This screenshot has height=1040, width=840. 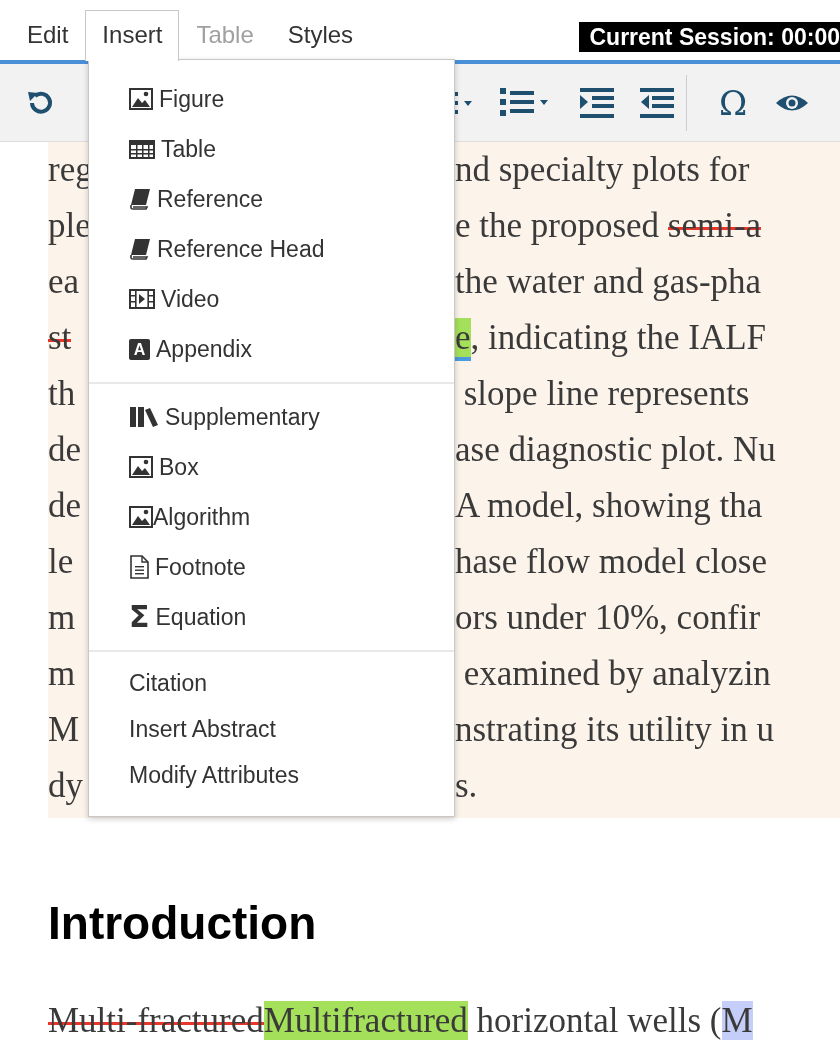 I want to click on menu-item: Citation, so click(x=271, y=683).